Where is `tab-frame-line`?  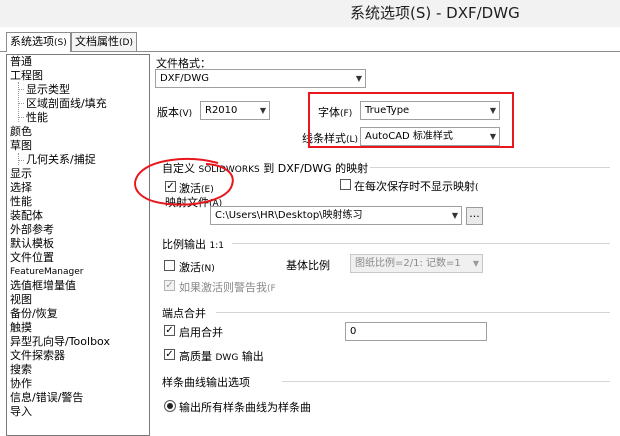 tab-frame-line is located at coordinates (310, 51).